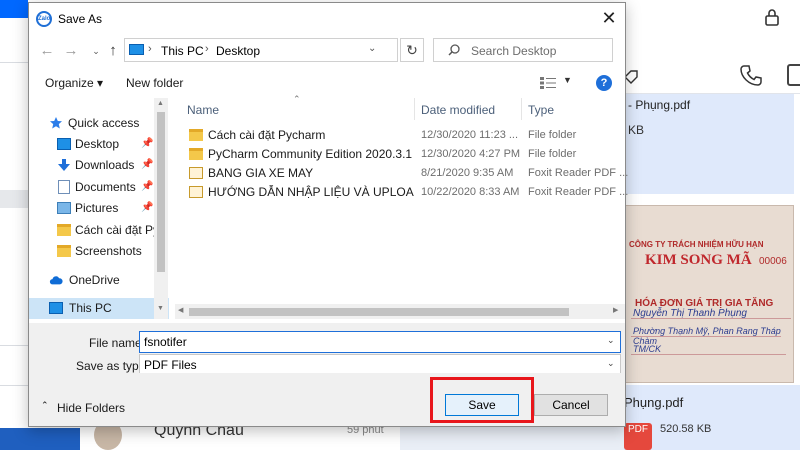 The height and width of the screenshot is (450, 800). Describe the element at coordinates (71, 51) in the screenshot. I see `forward-arrow-icon: →` at that location.